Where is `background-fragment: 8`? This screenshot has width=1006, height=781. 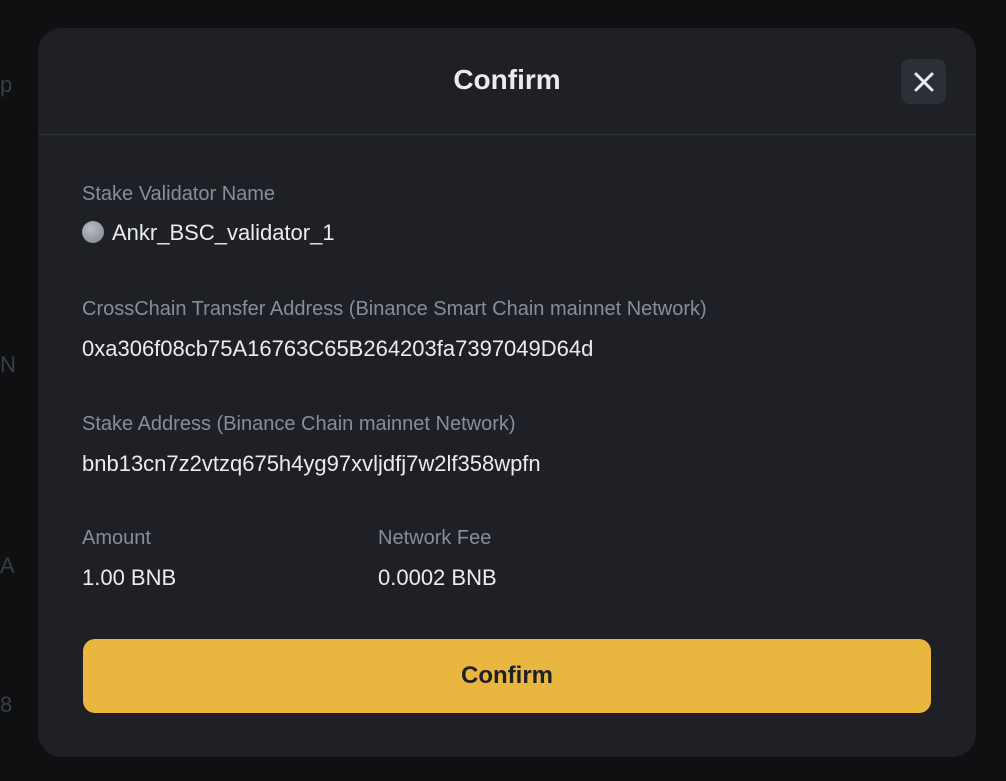 background-fragment: 8 is located at coordinates (6, 704).